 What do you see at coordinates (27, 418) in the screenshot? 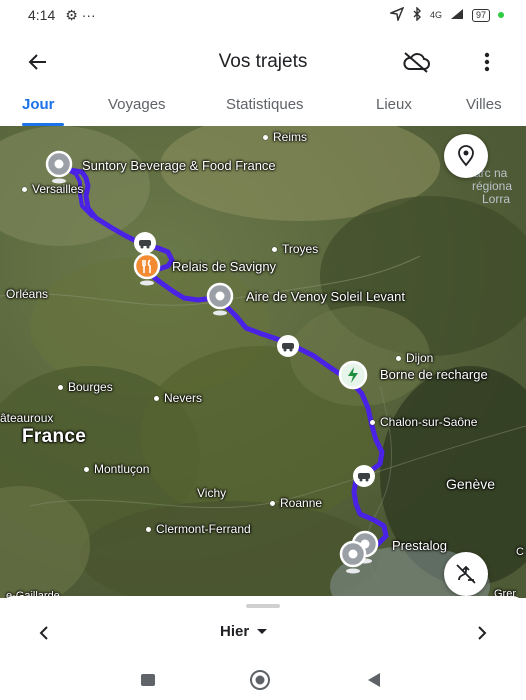
I see `city-label-chateauroux: âteauroux` at bounding box center [27, 418].